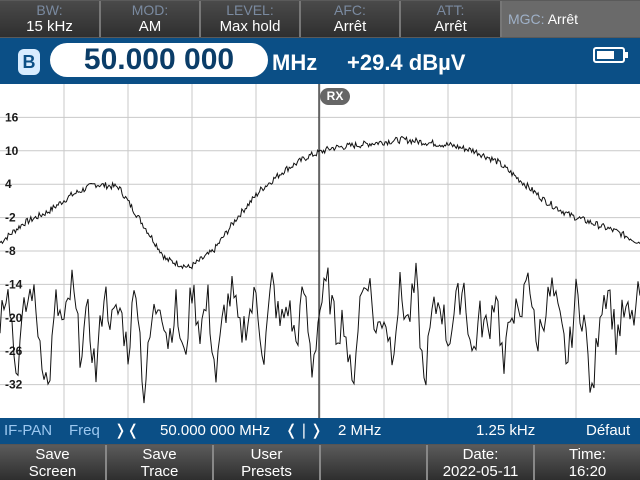  I want to click on level-value: Max hold, so click(250, 26).